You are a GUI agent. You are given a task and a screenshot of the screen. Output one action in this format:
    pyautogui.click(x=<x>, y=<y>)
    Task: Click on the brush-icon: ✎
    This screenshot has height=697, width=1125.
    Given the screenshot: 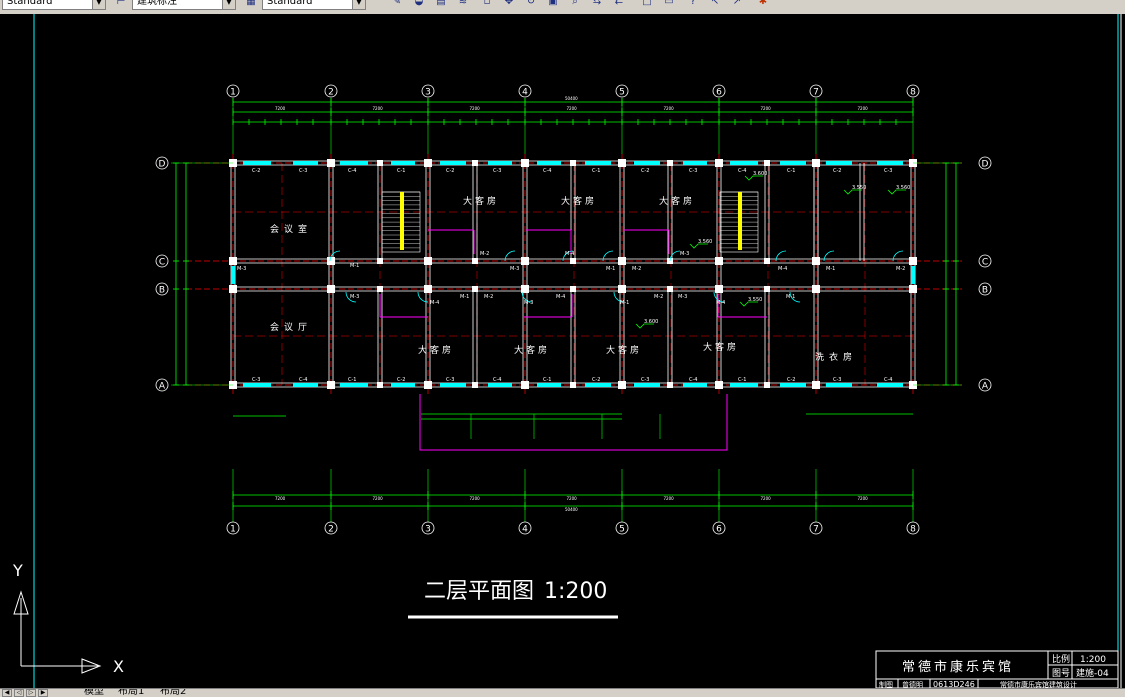 What is the action you would take?
    pyautogui.click(x=397, y=4)
    